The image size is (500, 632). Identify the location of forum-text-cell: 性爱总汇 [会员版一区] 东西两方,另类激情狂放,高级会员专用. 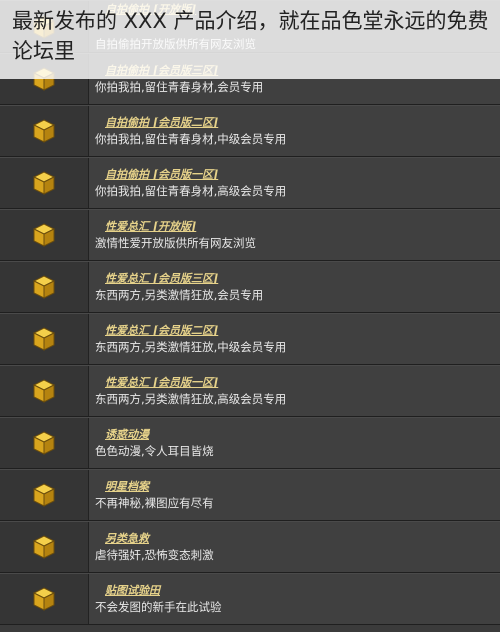
(294, 391).